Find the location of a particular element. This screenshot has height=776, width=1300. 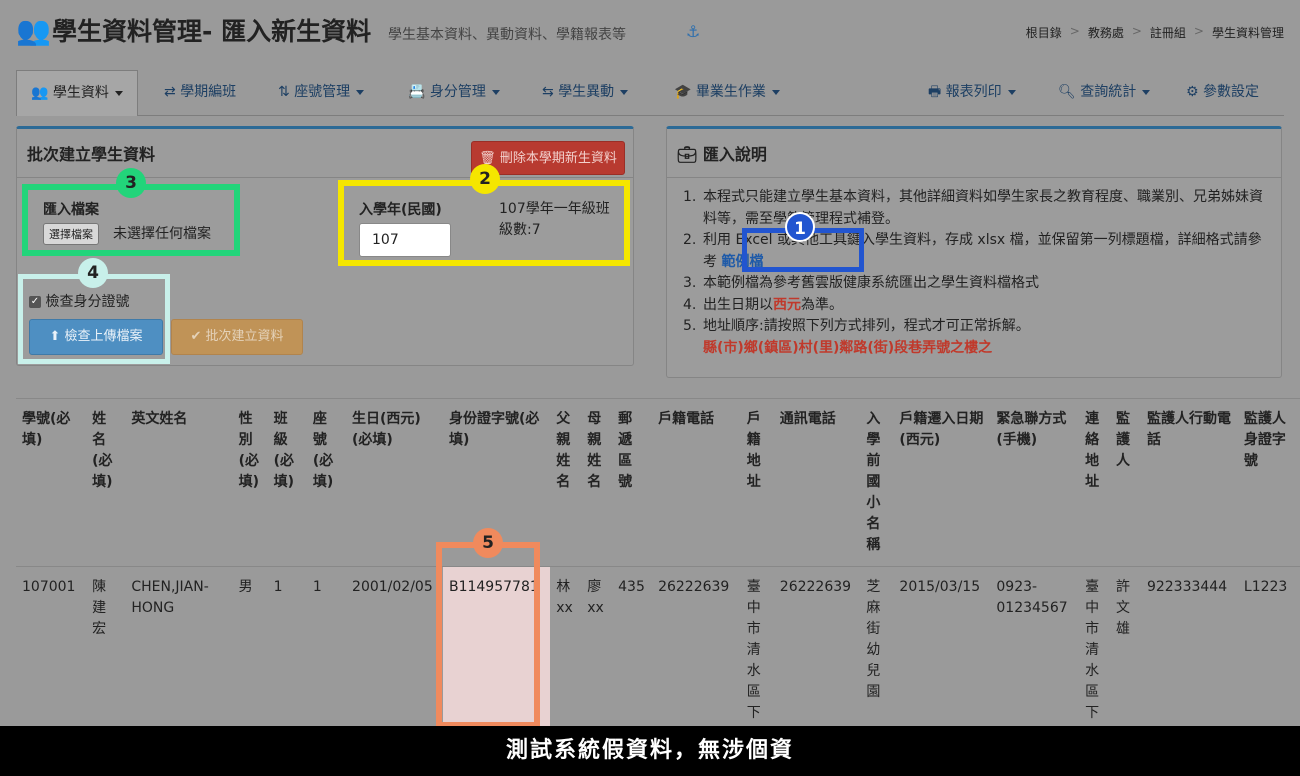

col-header: 母親姓名 is located at coordinates (597, 482).